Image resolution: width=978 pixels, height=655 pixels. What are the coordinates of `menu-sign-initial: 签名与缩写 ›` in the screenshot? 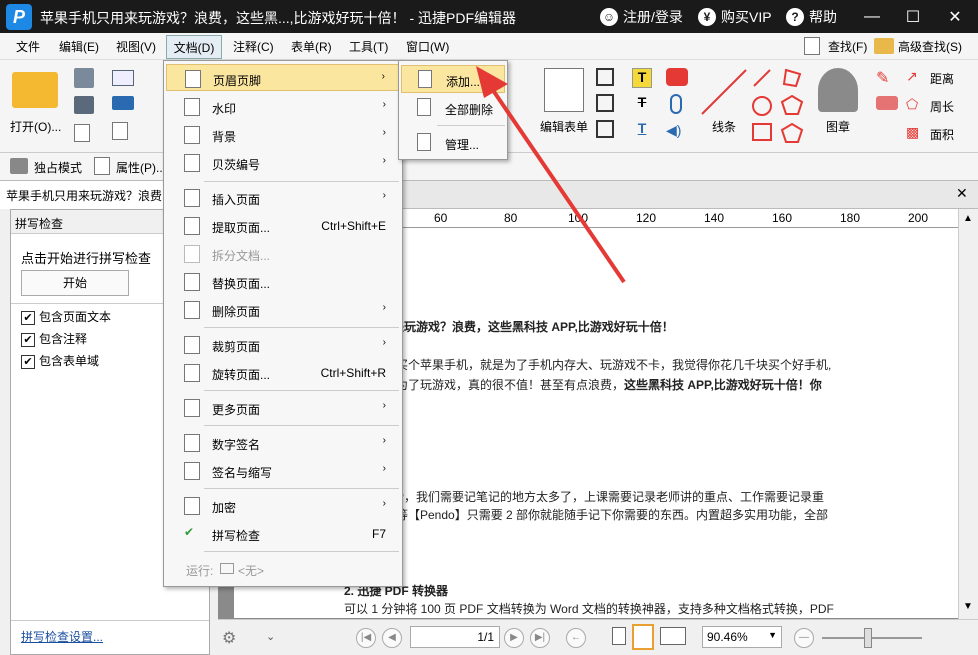 It's located at (283, 470).